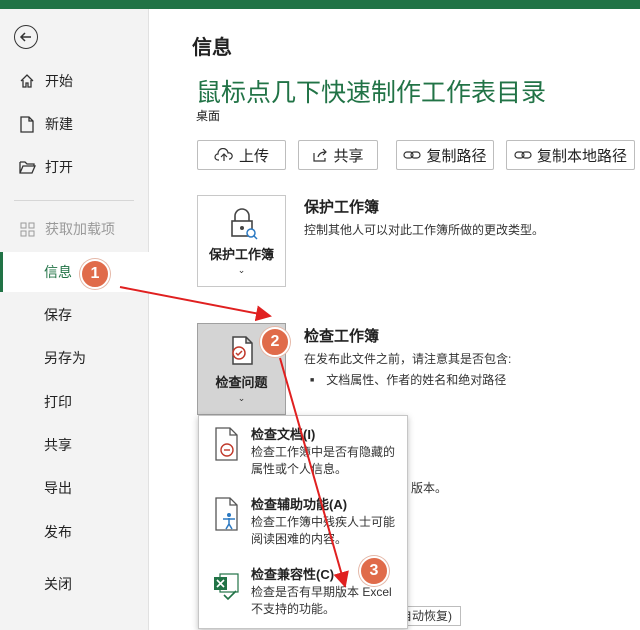 The image size is (640, 630). Describe the element at coordinates (74, 81) in the screenshot. I see `sidebar-item-home: 开始` at that location.